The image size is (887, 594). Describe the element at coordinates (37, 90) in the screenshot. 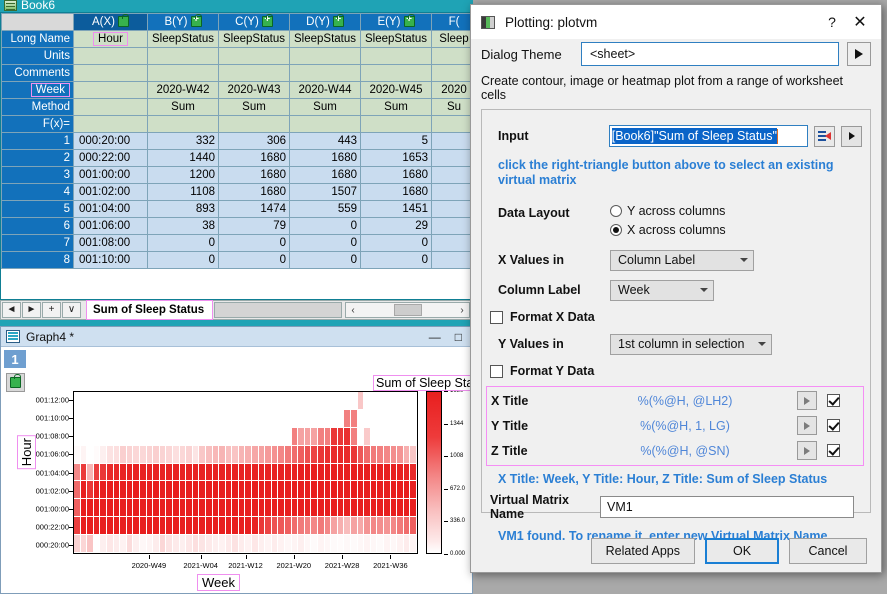

I see `meta-label-week: Week` at that location.